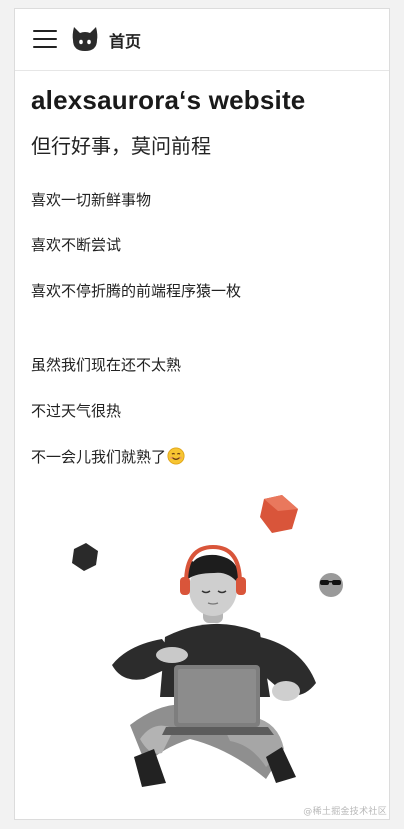  What do you see at coordinates (286, 691) in the screenshot?
I see `figure-right-hand` at bounding box center [286, 691].